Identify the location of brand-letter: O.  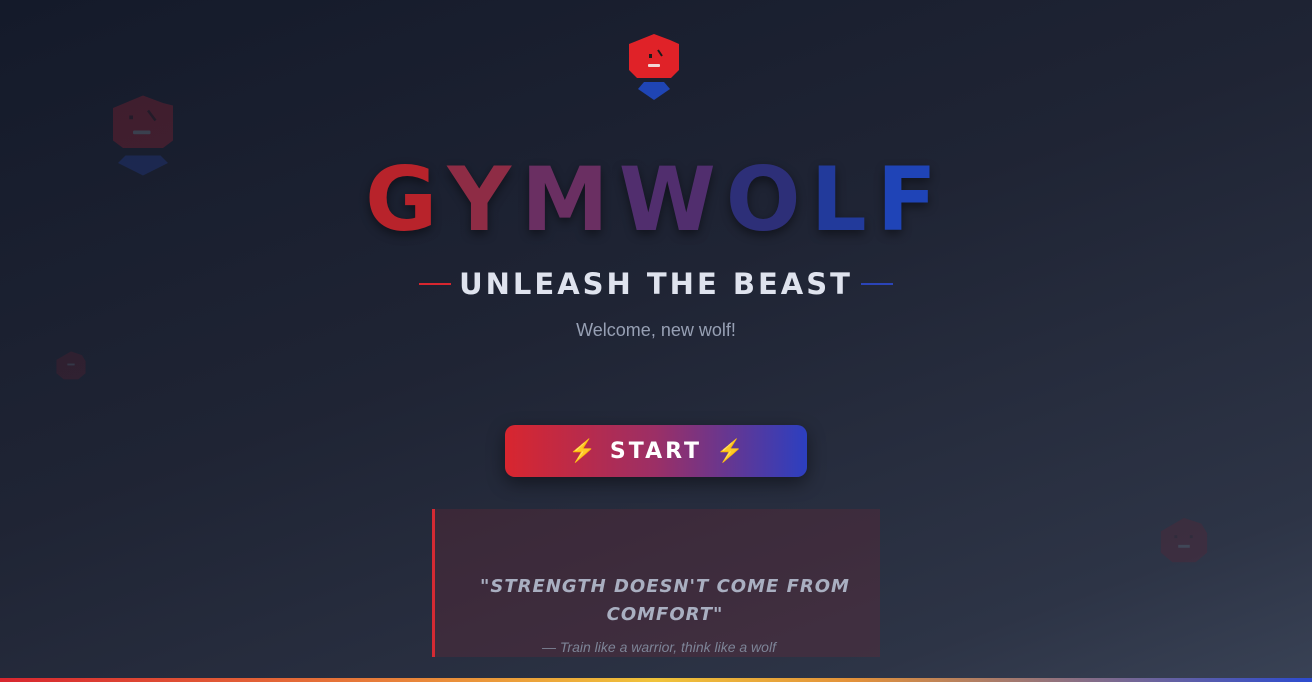
(768, 199).